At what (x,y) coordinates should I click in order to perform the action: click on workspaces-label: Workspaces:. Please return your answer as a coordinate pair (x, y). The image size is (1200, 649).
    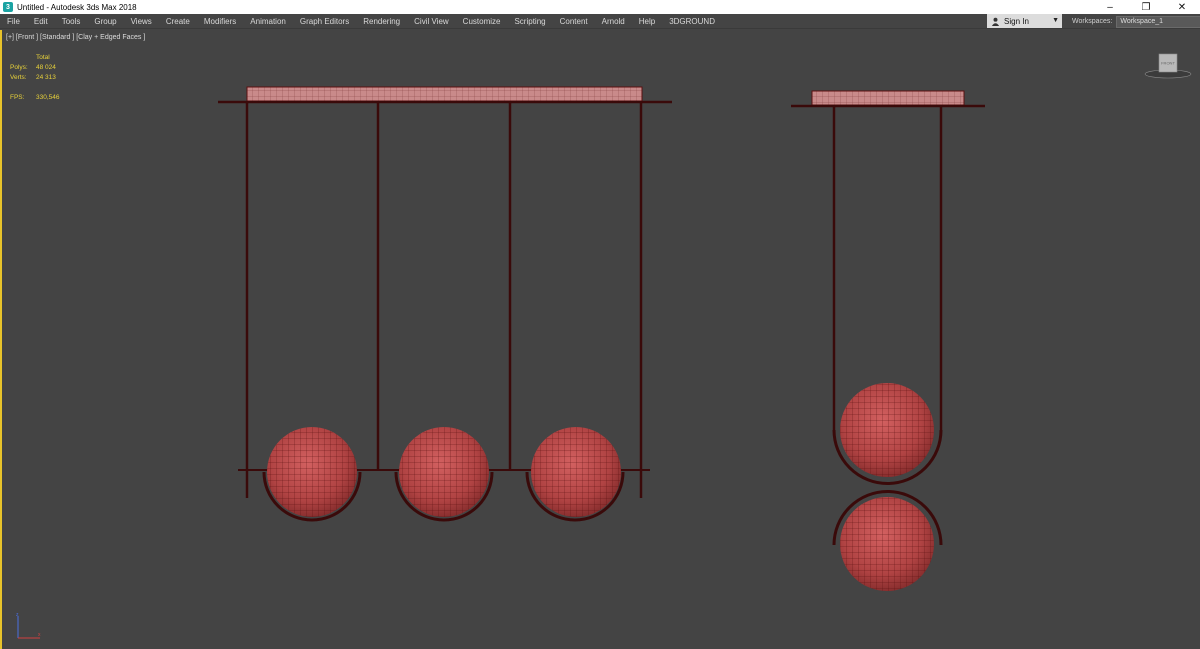
    Looking at the image, I should click on (1092, 21).